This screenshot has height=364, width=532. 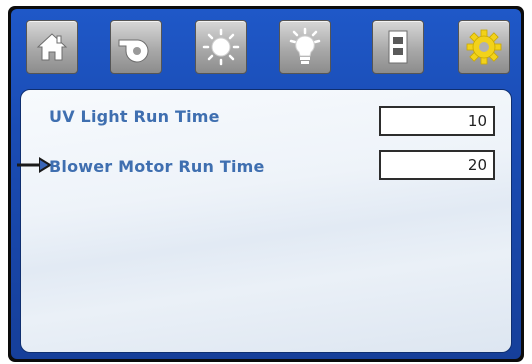 I want to click on settings-button, so click(x=484, y=47).